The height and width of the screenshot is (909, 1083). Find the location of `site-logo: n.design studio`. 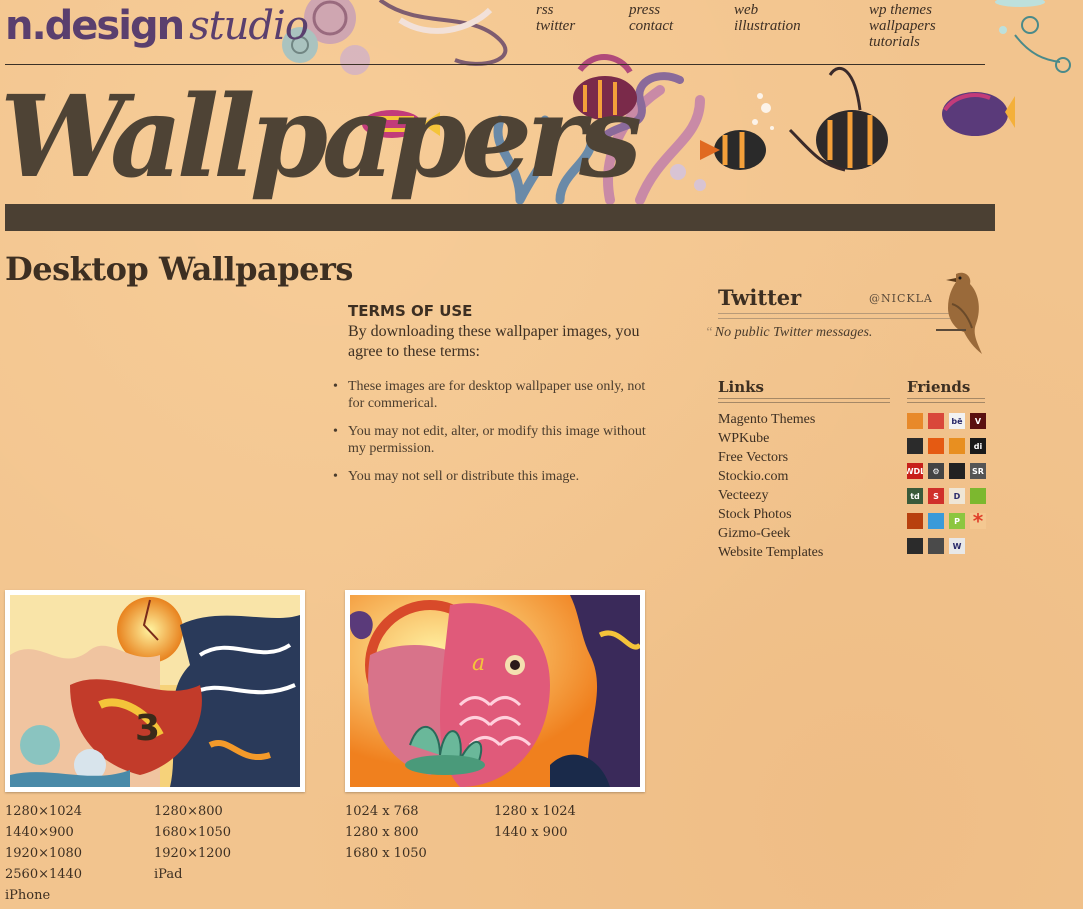

site-logo: n.design studio is located at coordinates (157, 26).